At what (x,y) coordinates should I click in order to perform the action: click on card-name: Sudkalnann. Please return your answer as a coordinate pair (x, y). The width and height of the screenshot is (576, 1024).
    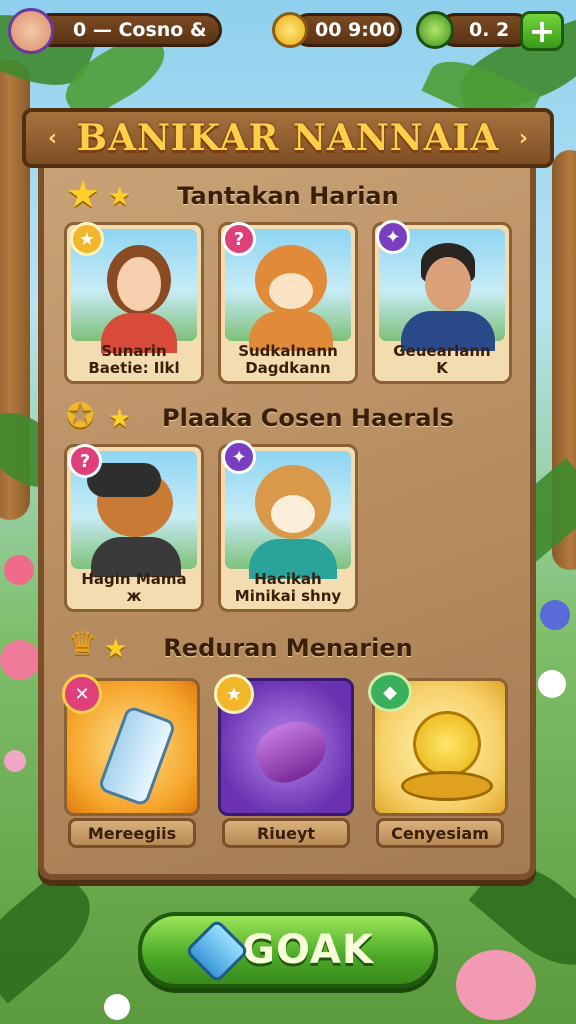
    Looking at the image, I should click on (288, 351).